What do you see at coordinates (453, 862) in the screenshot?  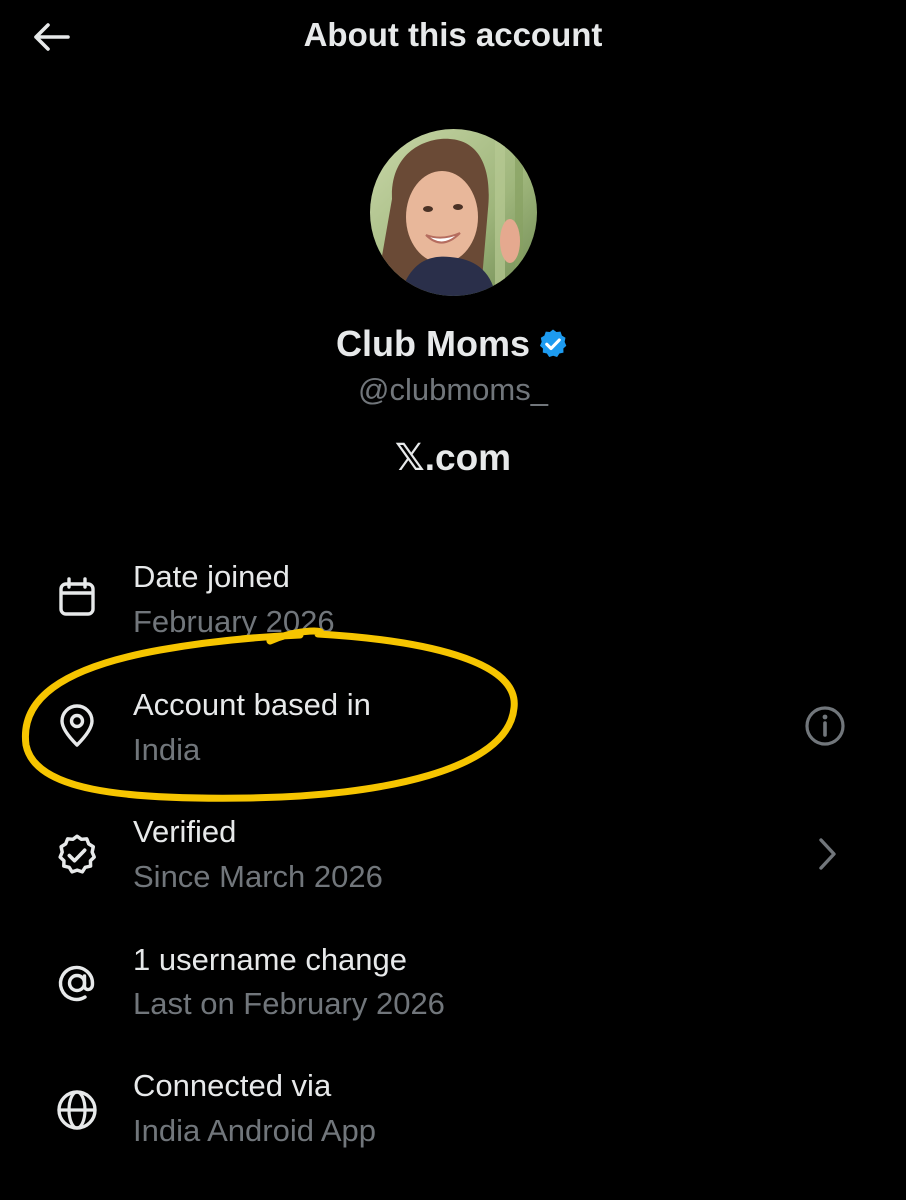 I see `detail-row-verified: Verified Since March 2026` at bounding box center [453, 862].